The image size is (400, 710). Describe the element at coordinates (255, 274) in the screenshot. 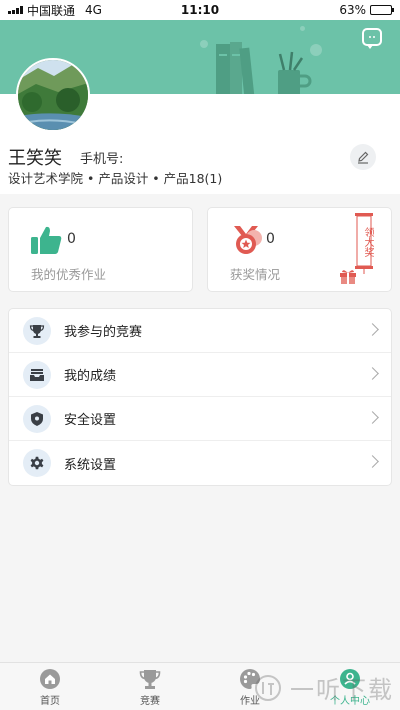

I see `awards-label: 获奖情况` at that location.